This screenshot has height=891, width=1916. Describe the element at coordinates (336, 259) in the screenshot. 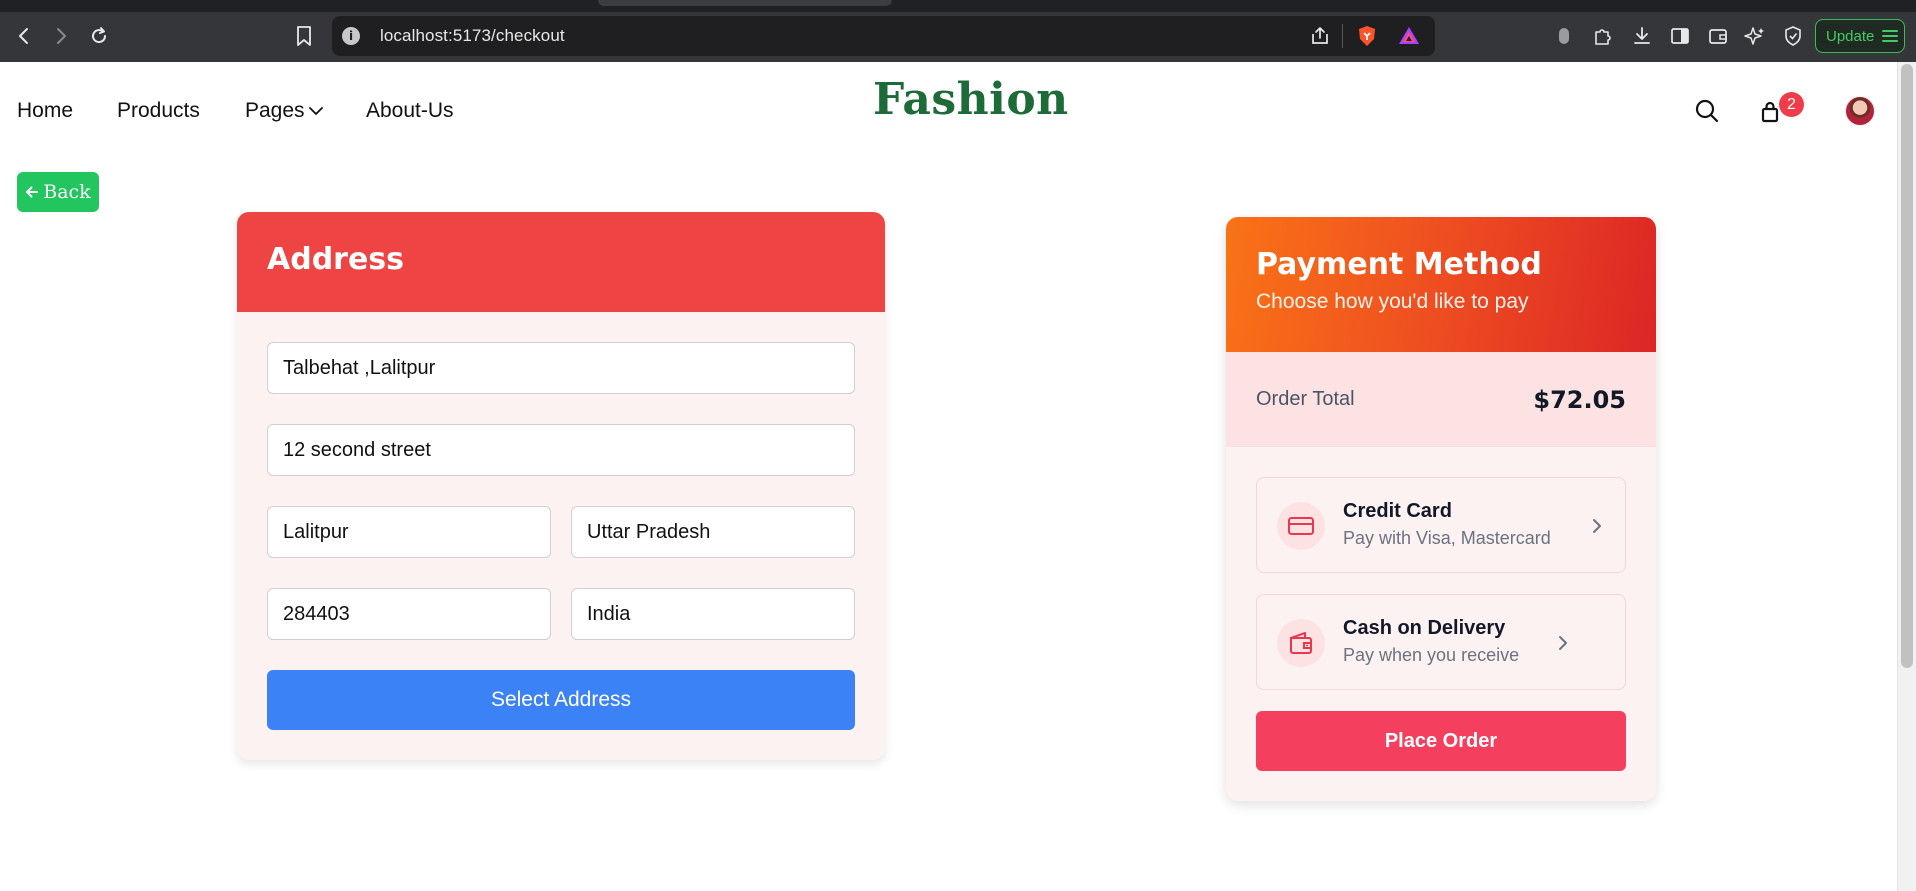

I see `address-title: Address` at that location.